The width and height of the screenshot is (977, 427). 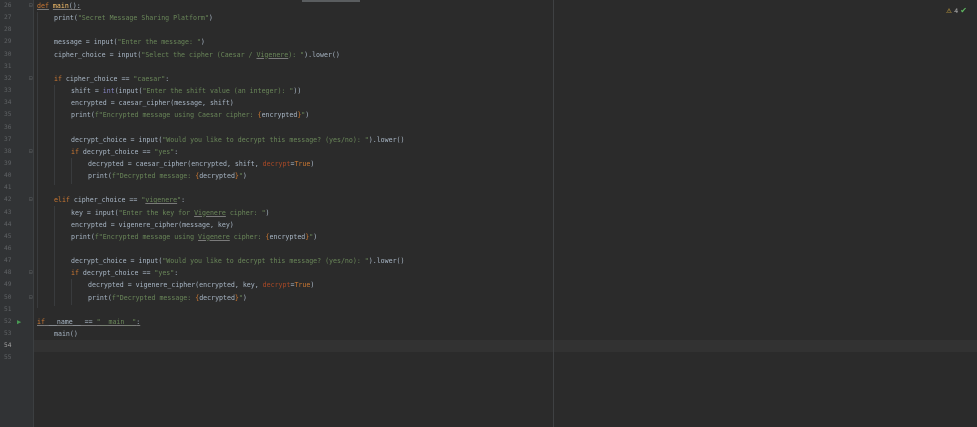 What do you see at coordinates (8, 42) in the screenshot?
I see `line-number: 29` at bounding box center [8, 42].